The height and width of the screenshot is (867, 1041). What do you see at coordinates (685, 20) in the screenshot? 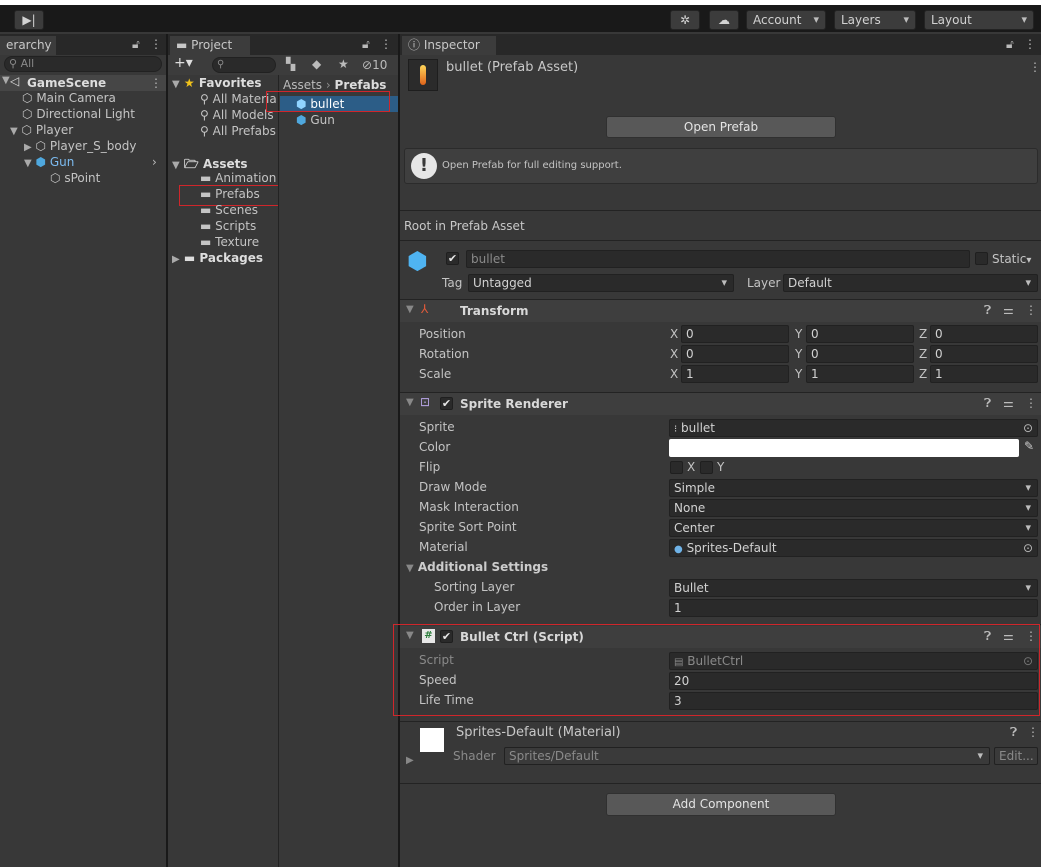
I see `services-button: ✲` at bounding box center [685, 20].